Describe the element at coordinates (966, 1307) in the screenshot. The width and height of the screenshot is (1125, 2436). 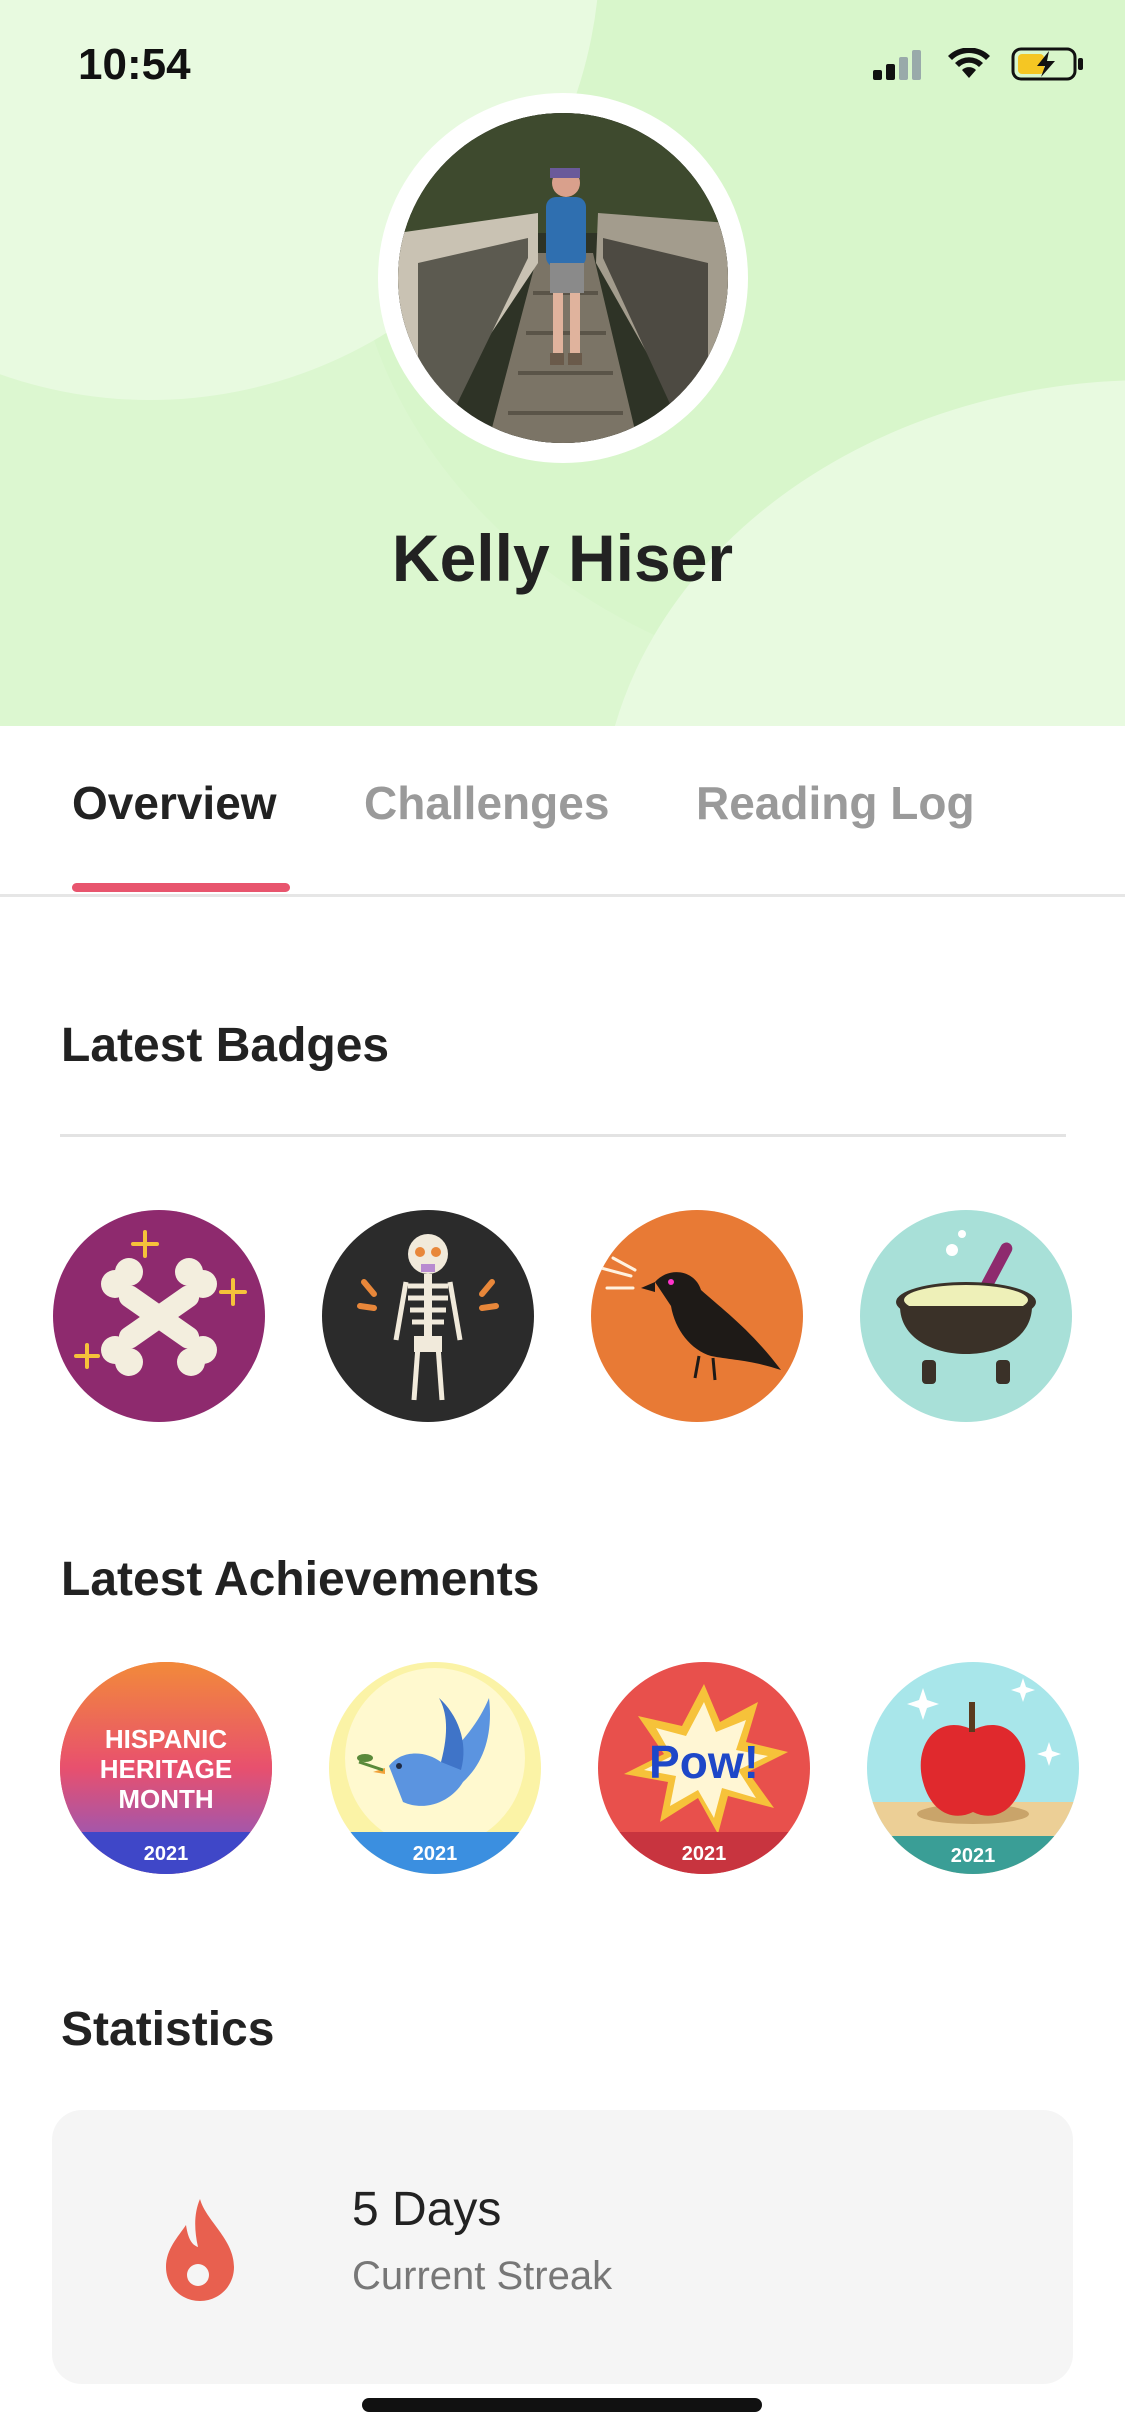
I see `cauldron-icon` at that location.